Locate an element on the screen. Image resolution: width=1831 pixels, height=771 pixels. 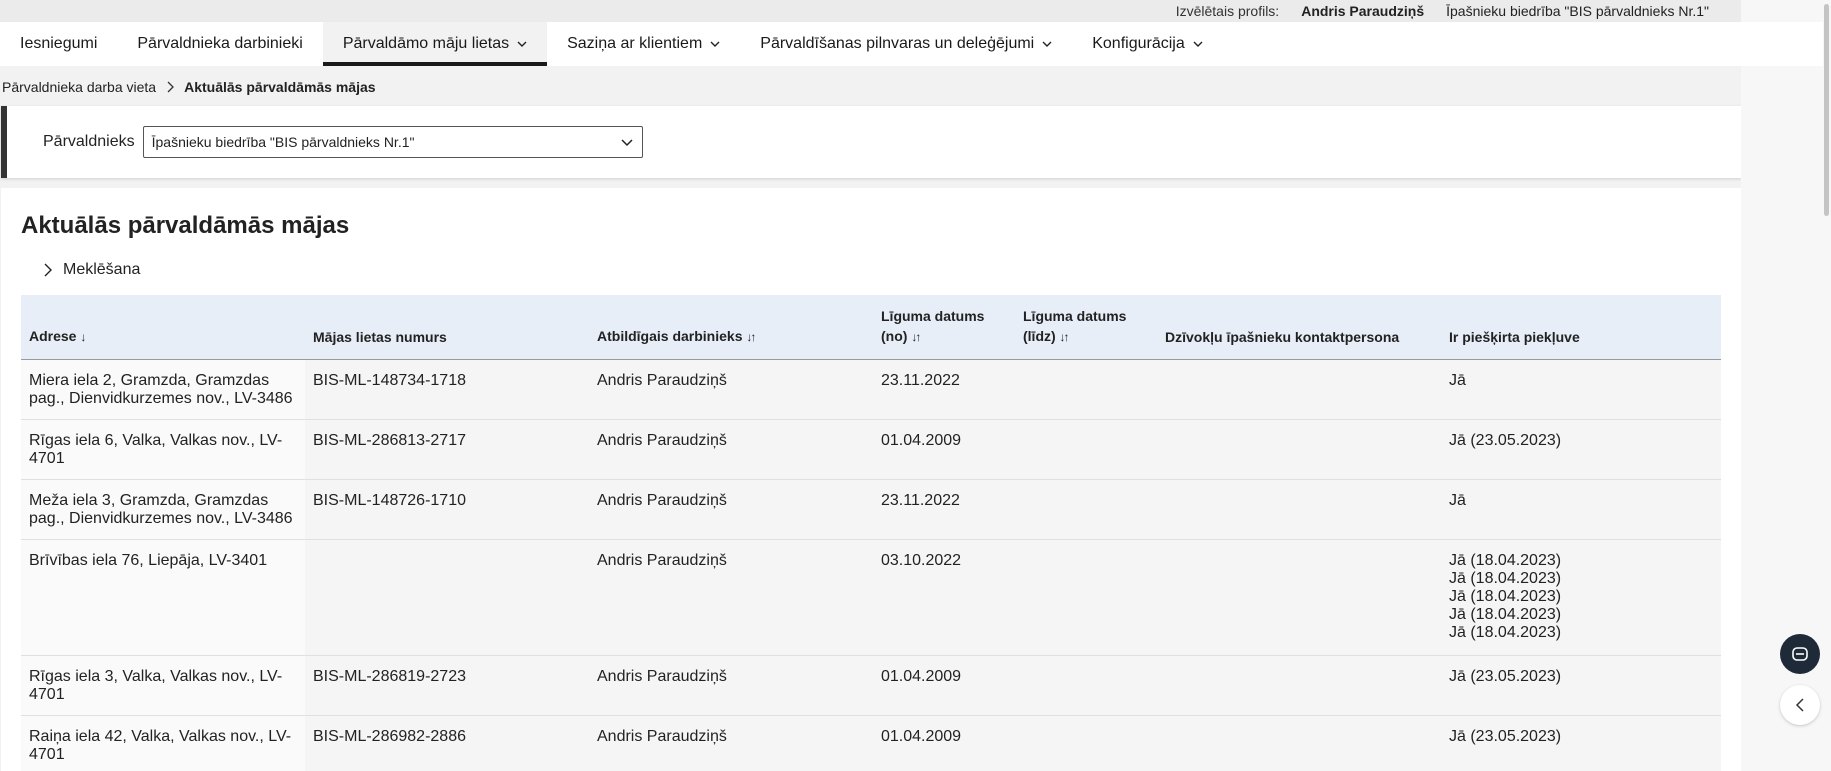
column-header-date-from: Līguma datums (no) ↓↑ is located at coordinates (944, 327).